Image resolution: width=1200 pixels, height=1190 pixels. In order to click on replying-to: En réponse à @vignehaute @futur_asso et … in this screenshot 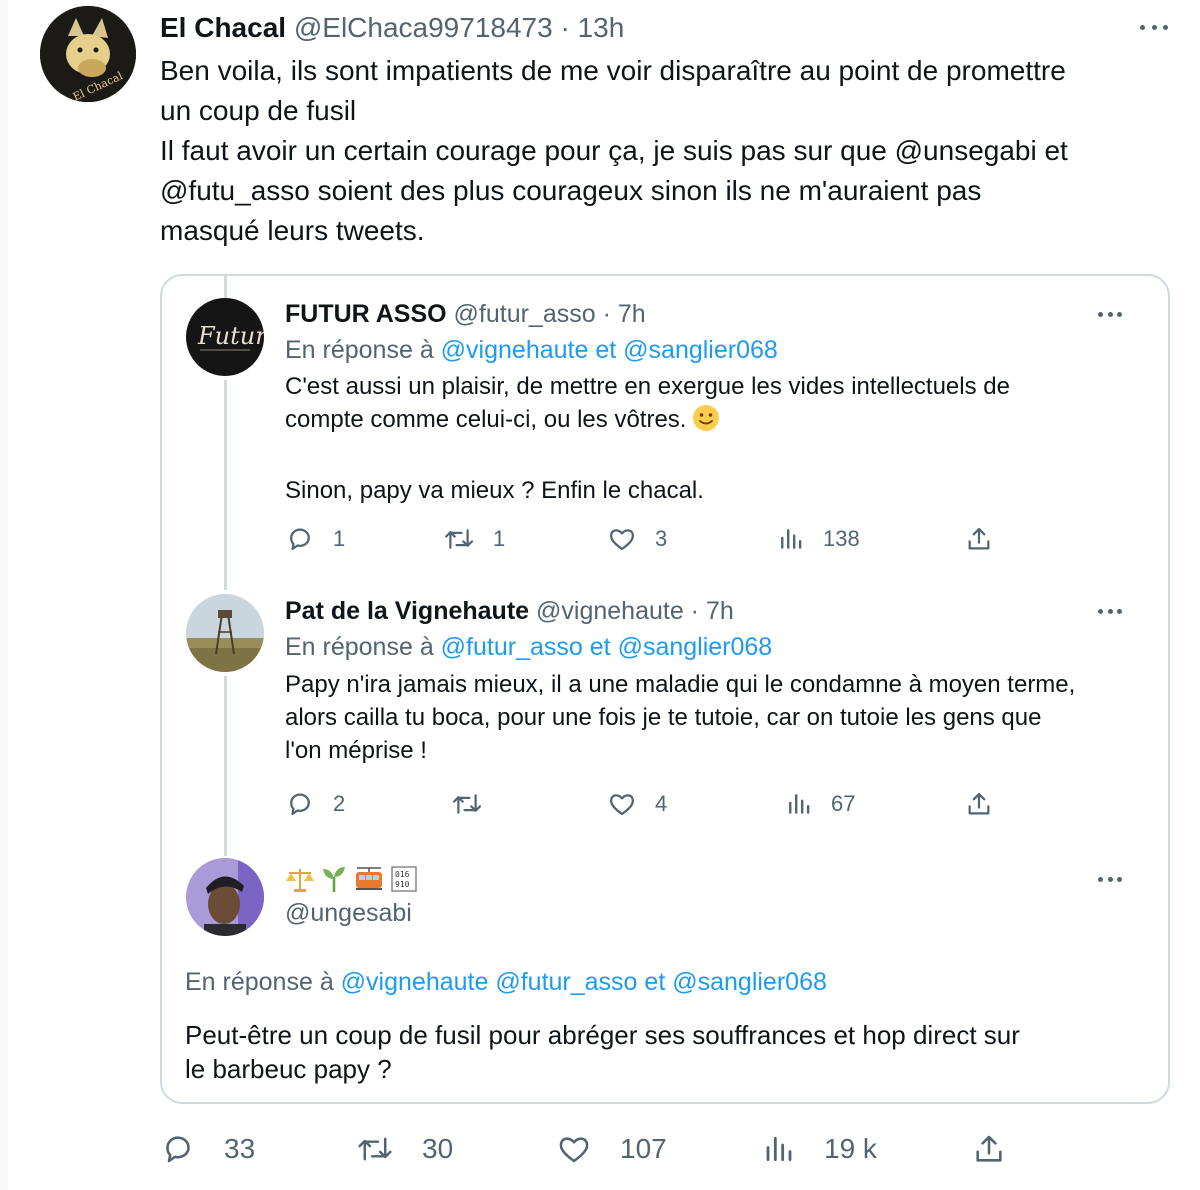, I will do `click(506, 982)`.